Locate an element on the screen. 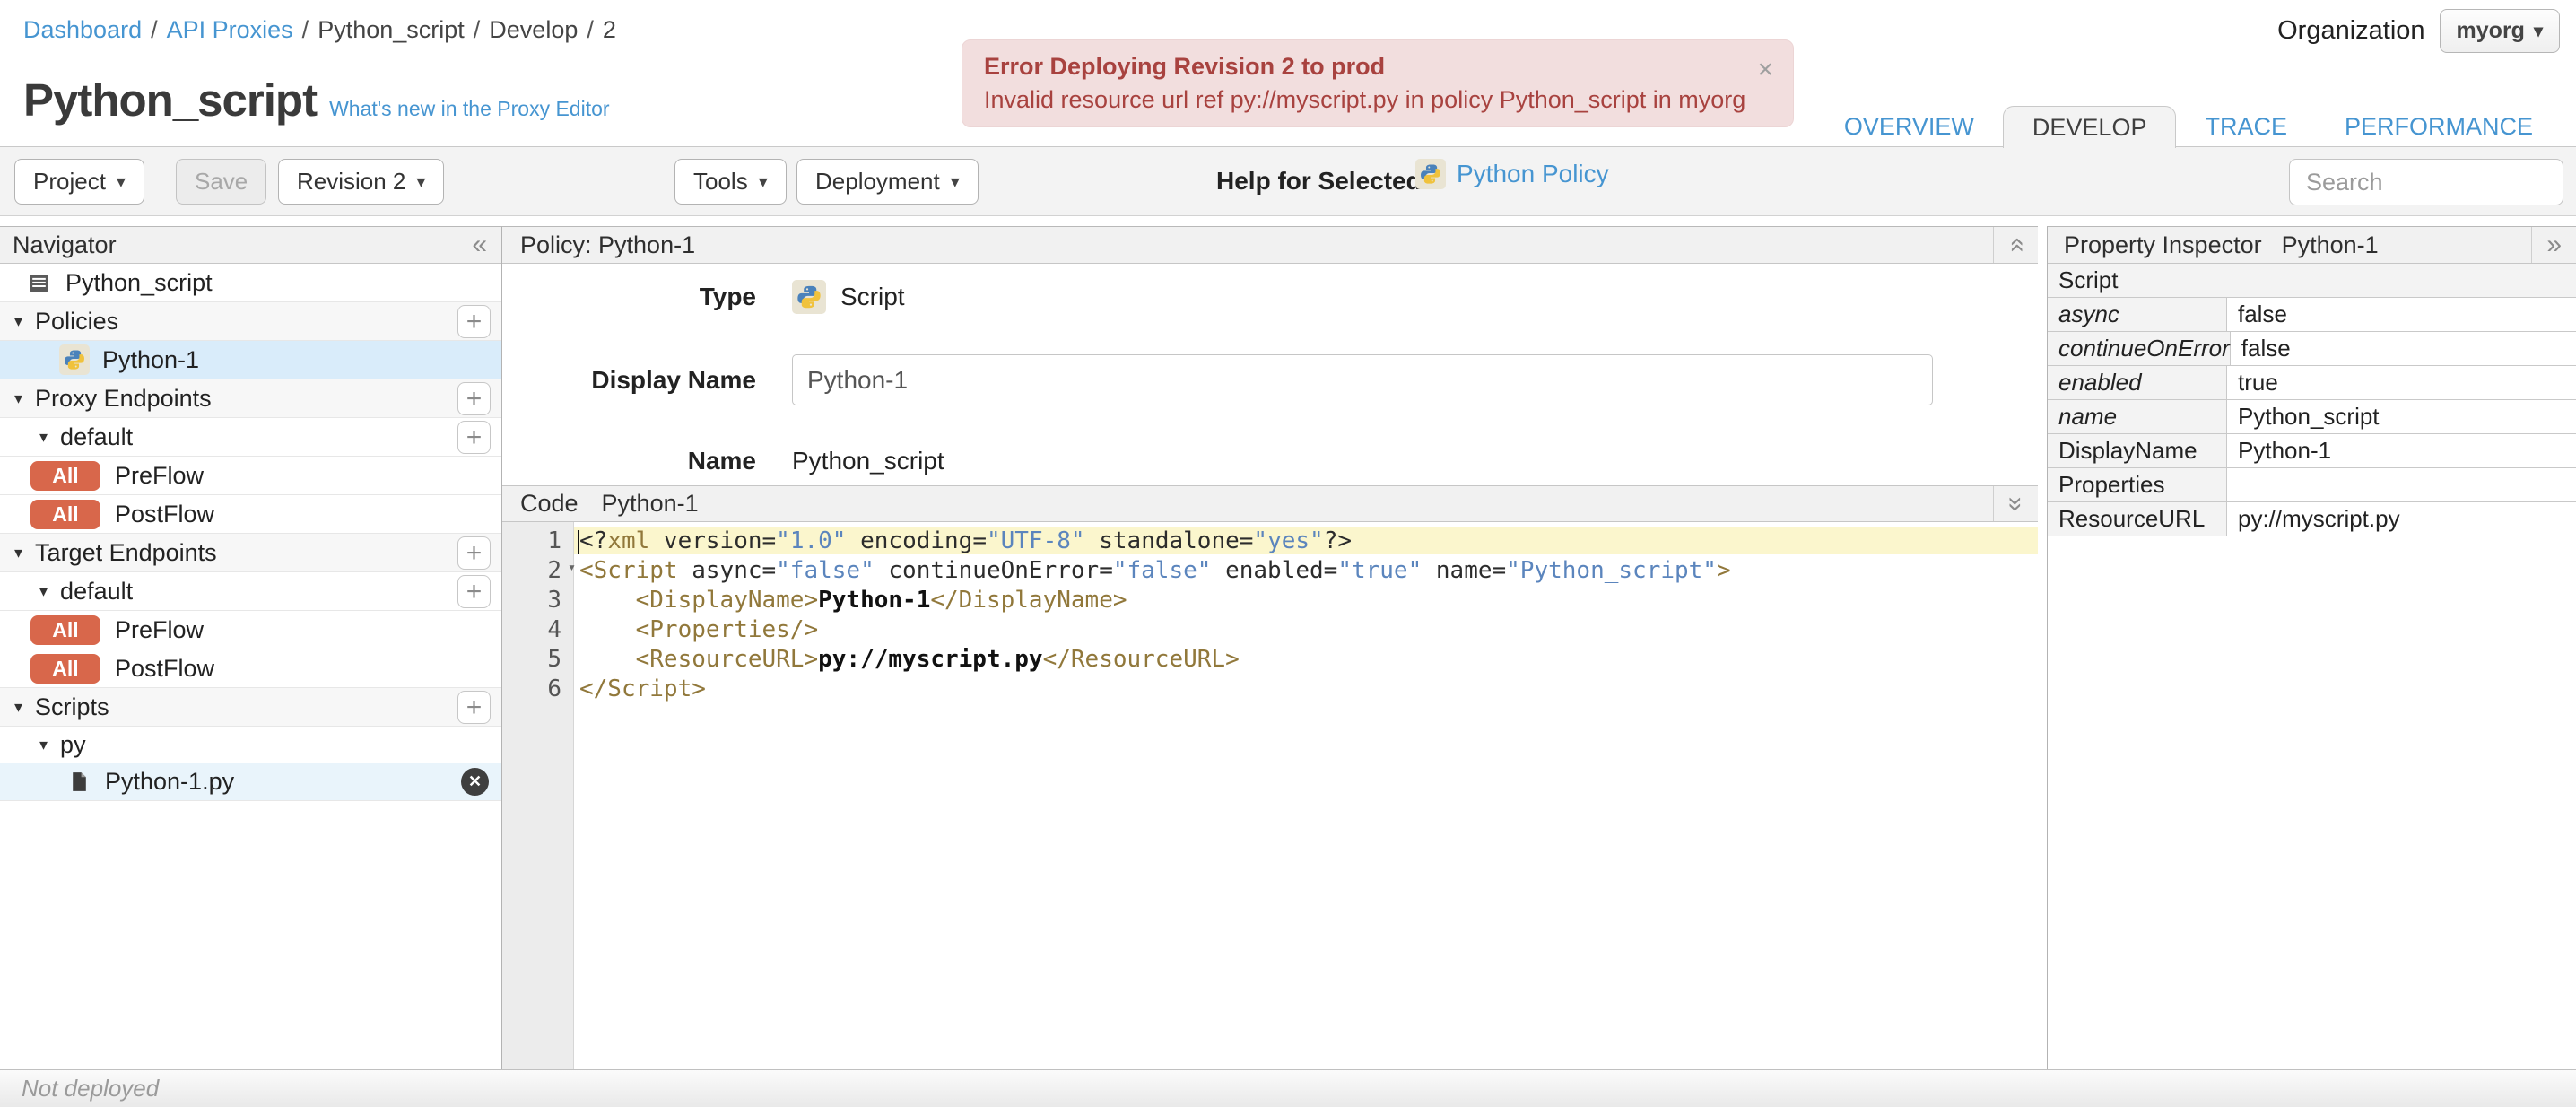 This screenshot has width=2576, height=1107. nav-section-scripts: ▾ Scripts + is located at coordinates (250, 707).